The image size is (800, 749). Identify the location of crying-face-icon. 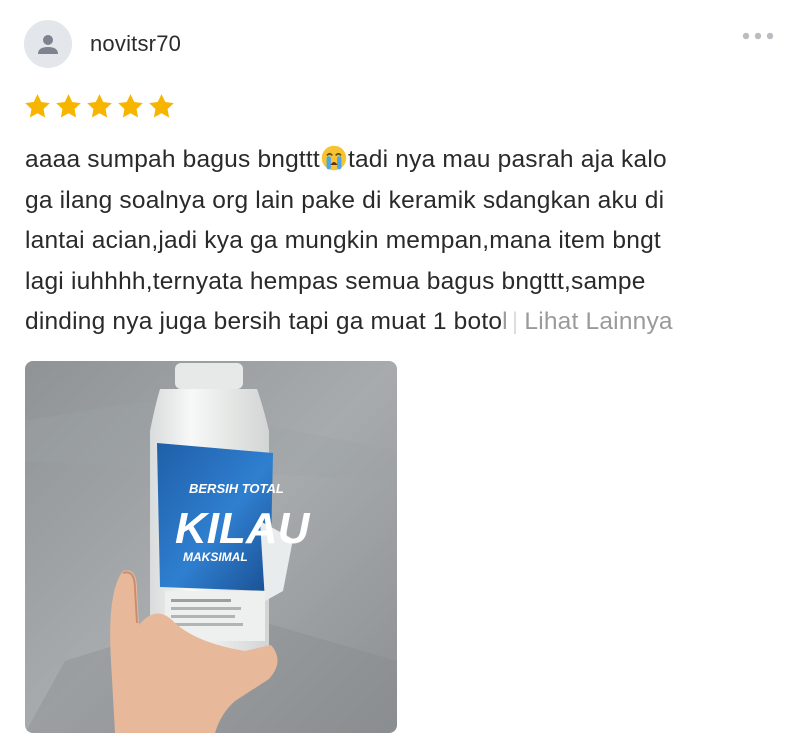
(334, 158).